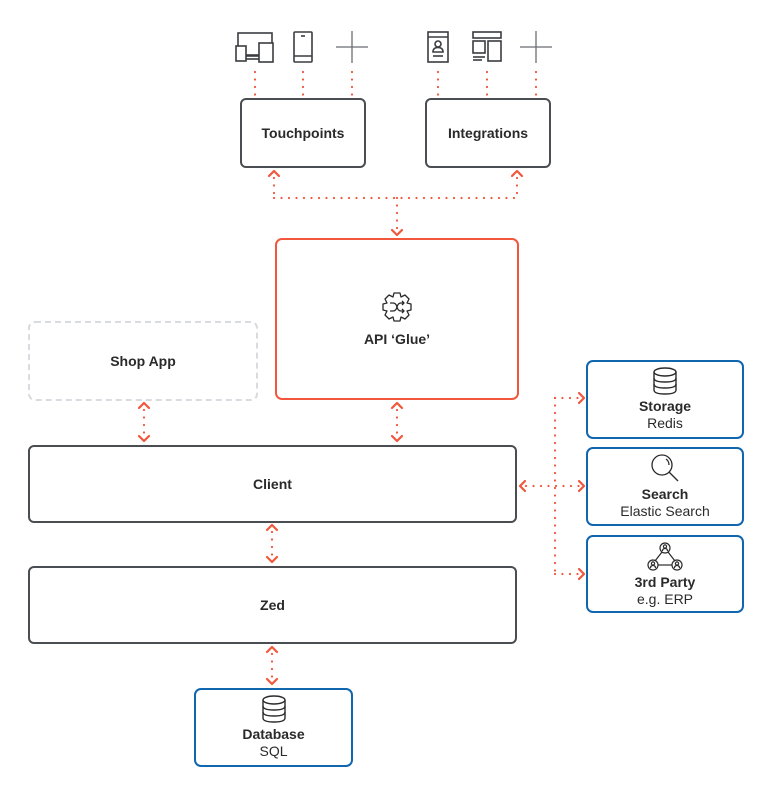 The height and width of the screenshot is (794, 770). I want to click on shop-app-label: Shop App, so click(143, 360).